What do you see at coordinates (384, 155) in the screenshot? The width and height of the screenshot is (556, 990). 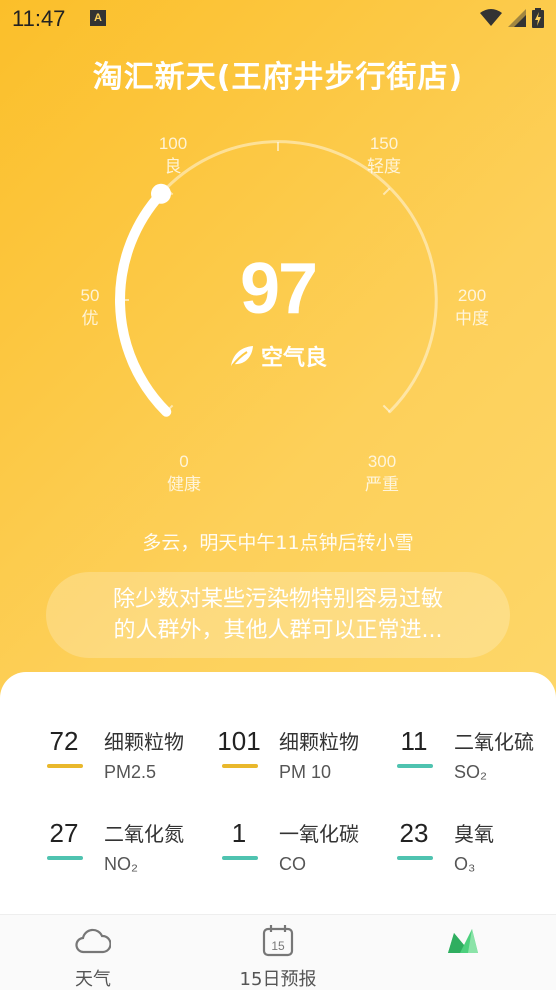 I see `gauge-label-150: 150 轻度` at bounding box center [384, 155].